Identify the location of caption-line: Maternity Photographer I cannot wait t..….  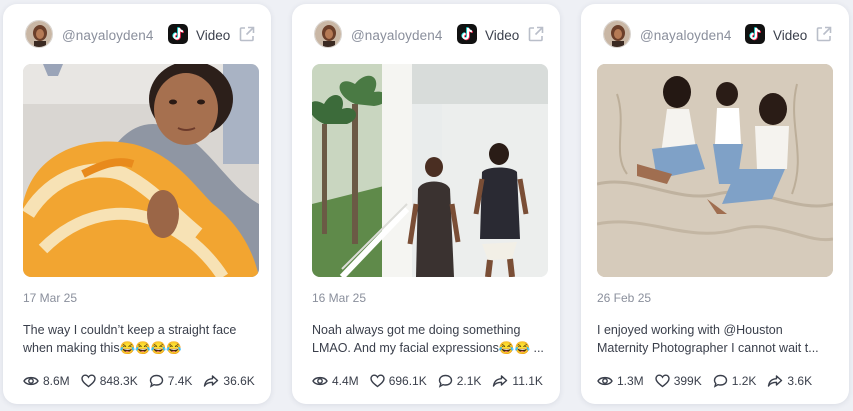
(708, 348).